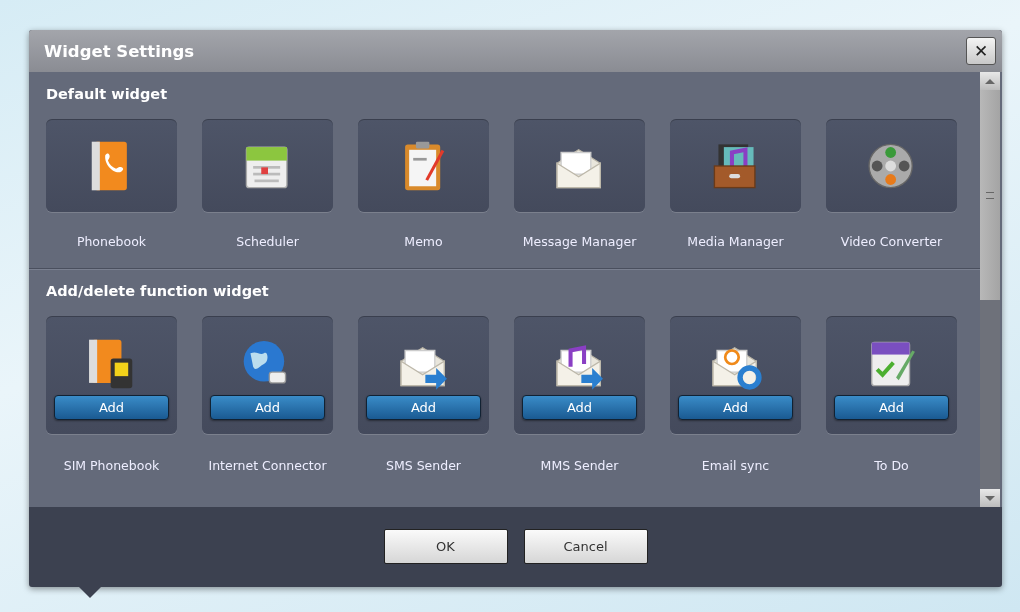  I want to click on widget-label: To Do, so click(891, 465).